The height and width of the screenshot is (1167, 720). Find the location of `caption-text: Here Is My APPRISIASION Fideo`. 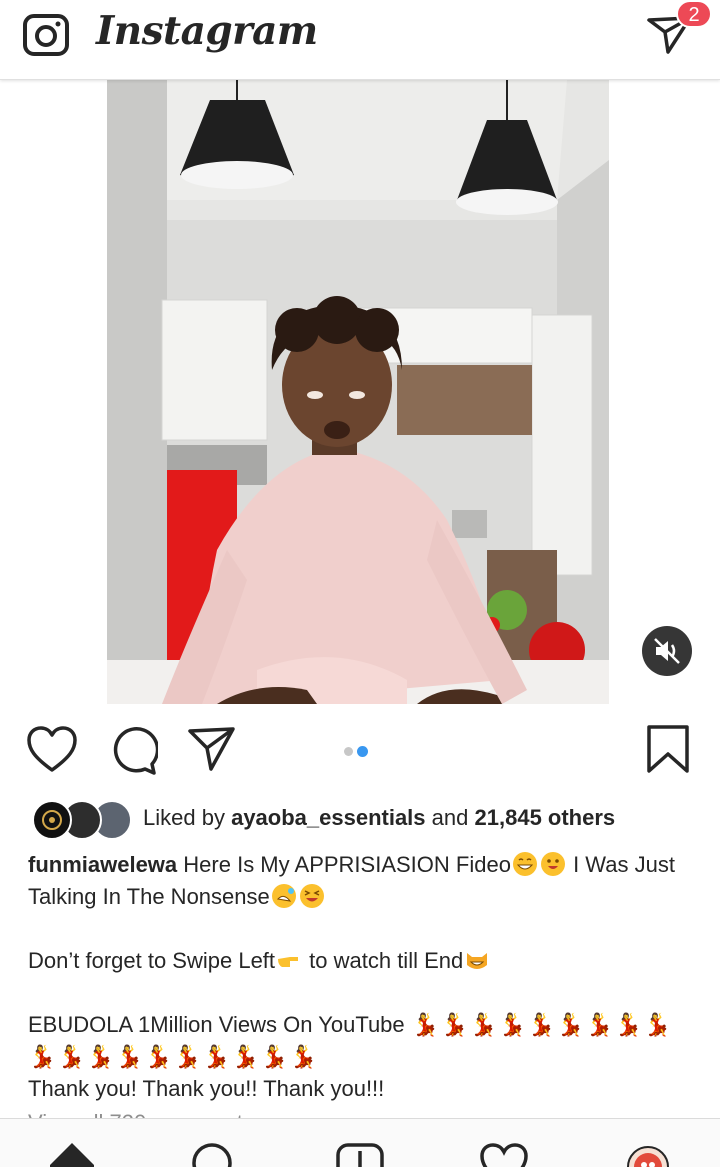

caption-text: Here Is My APPRISIASION Fideo is located at coordinates (347, 864).